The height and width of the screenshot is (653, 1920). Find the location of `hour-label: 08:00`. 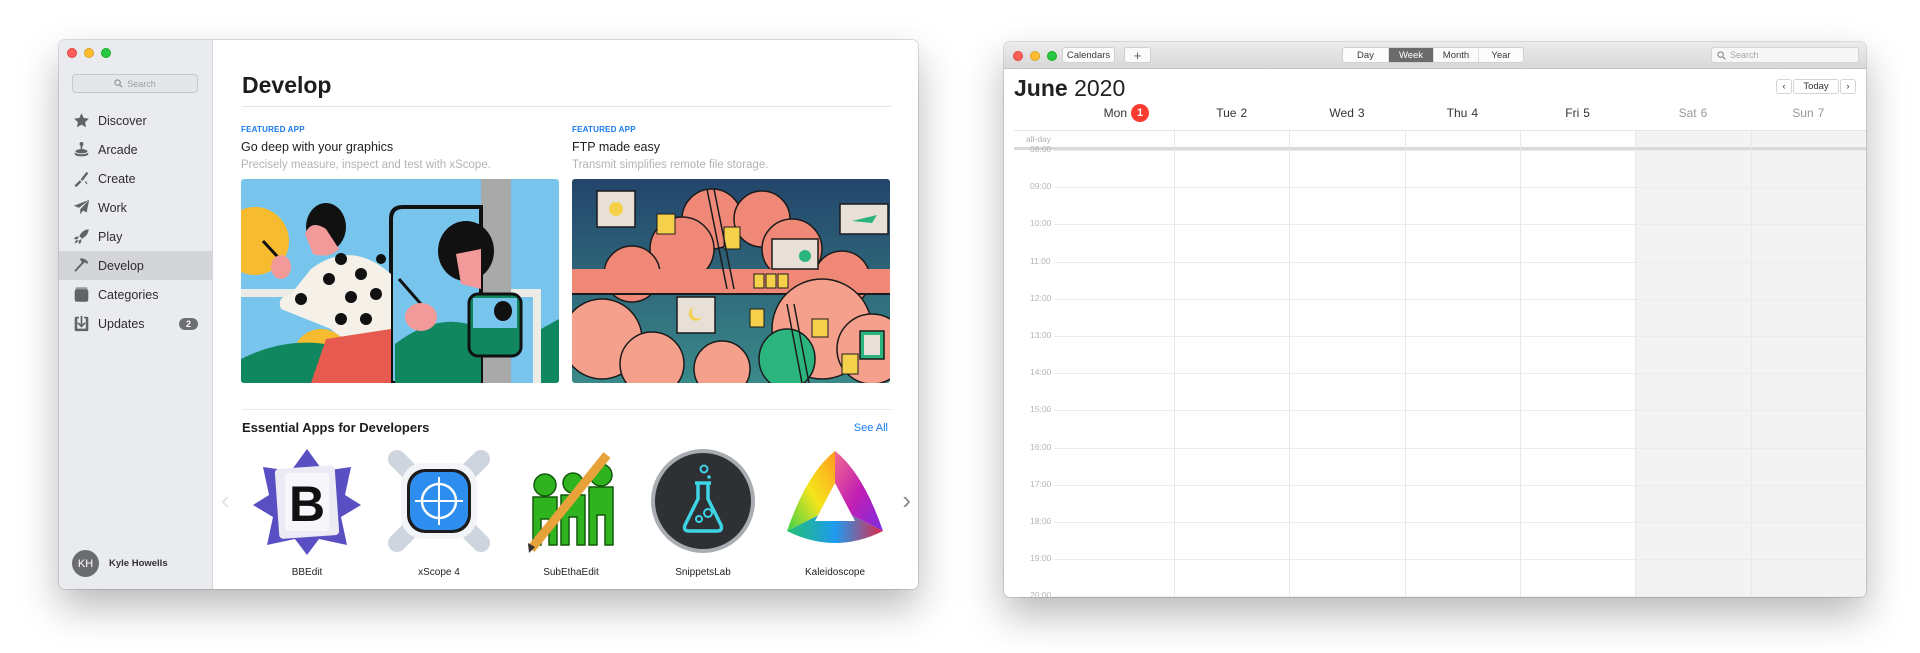

hour-label: 08:00 is located at coordinates (1041, 149).